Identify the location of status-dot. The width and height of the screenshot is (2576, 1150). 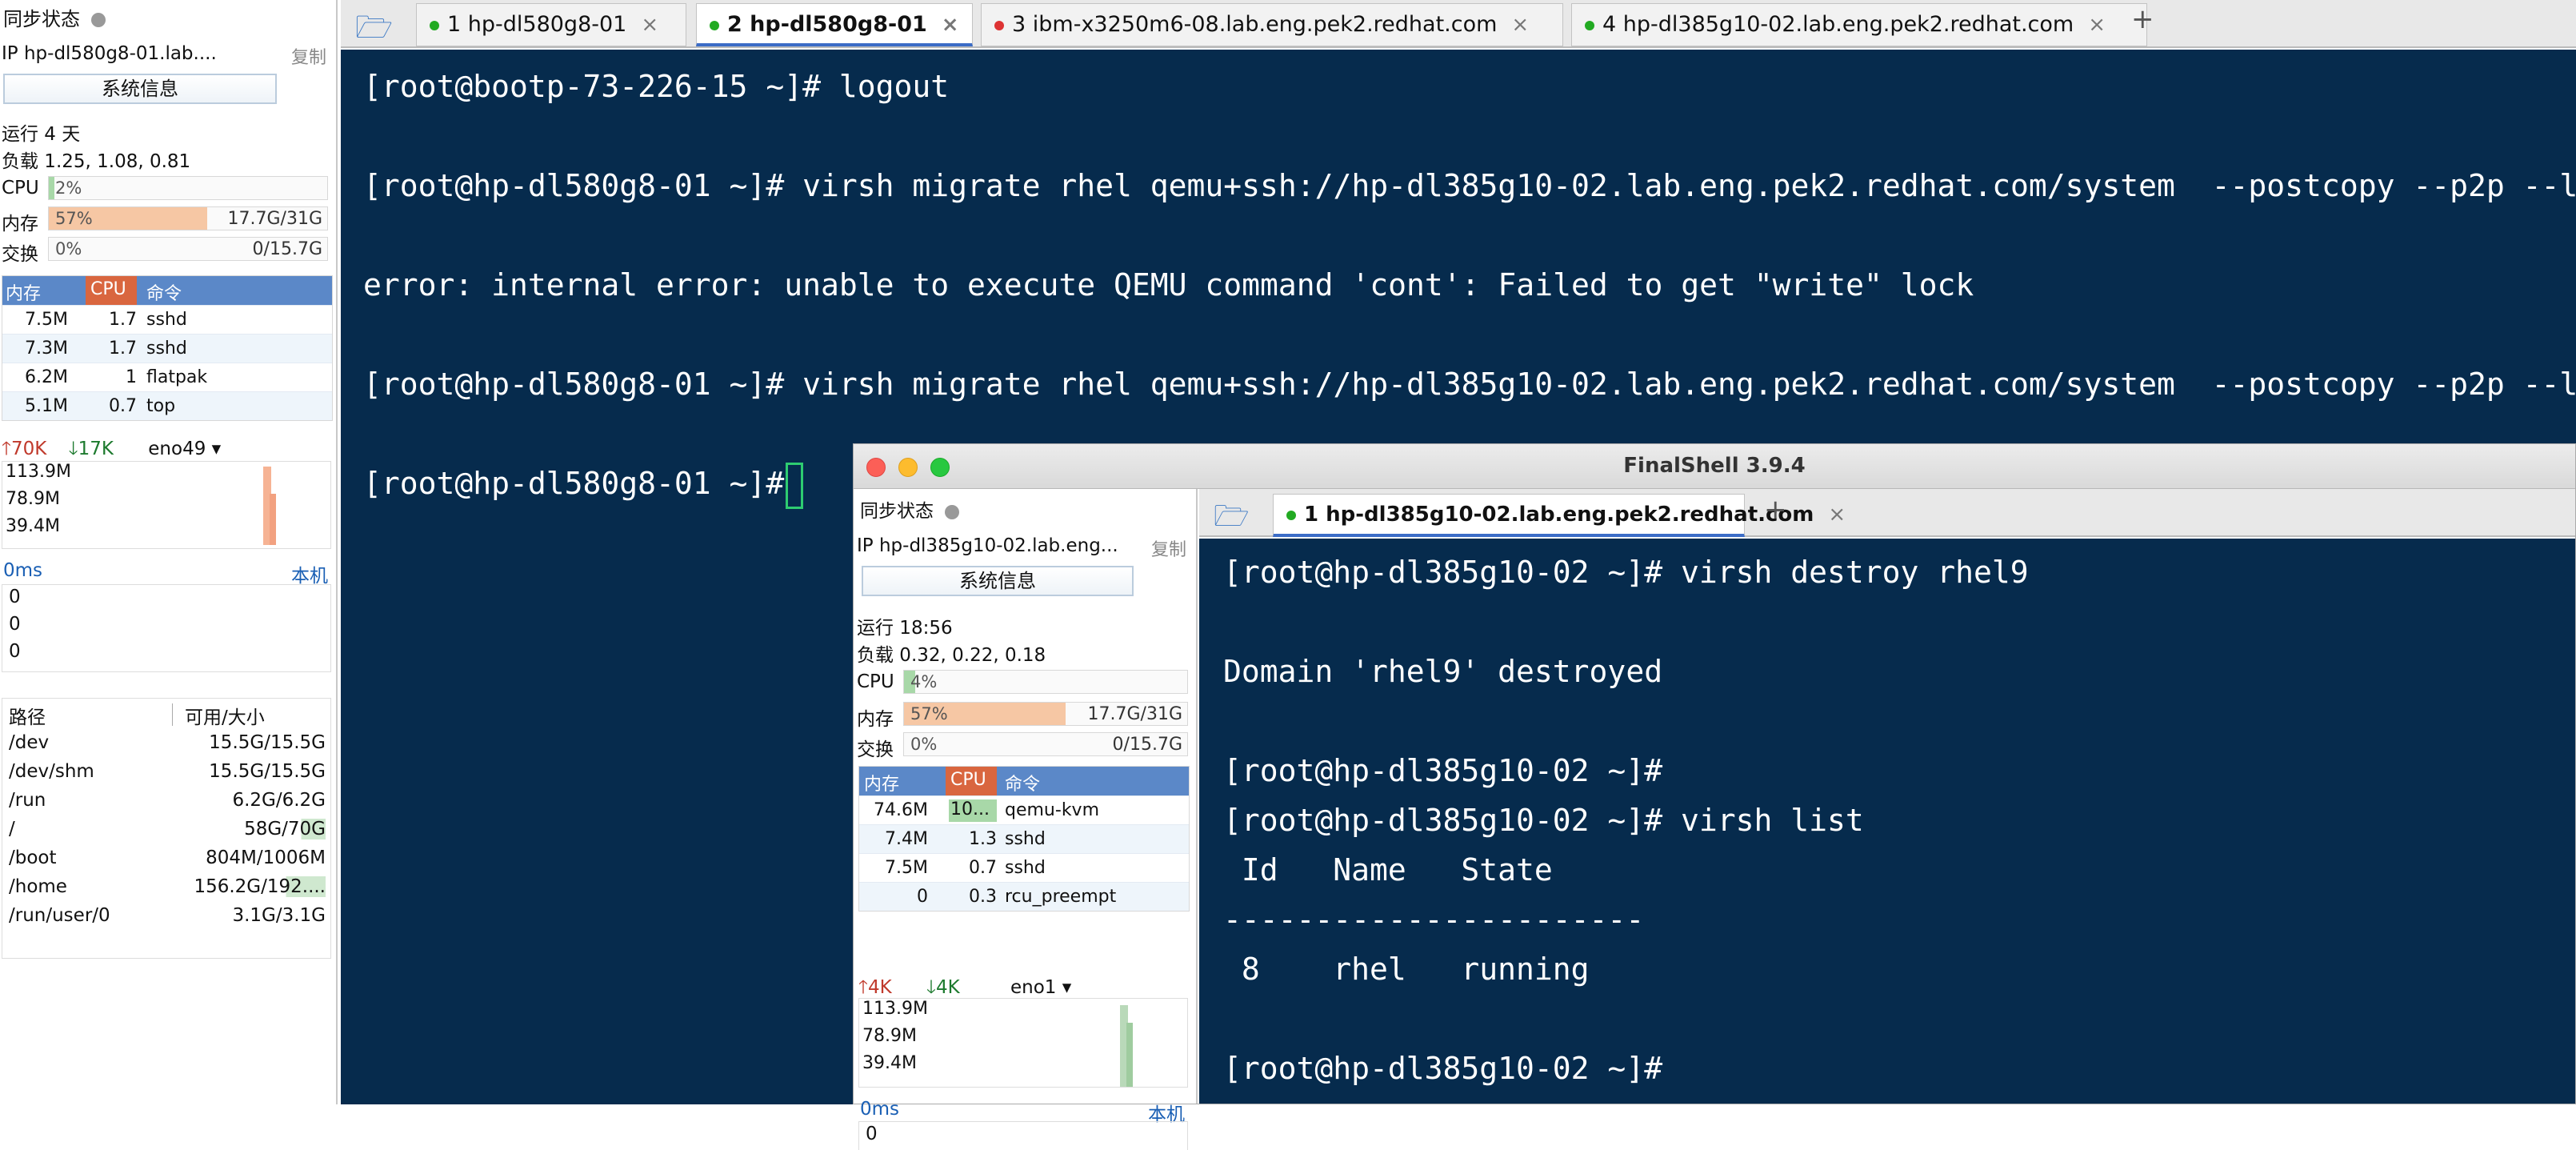
(714, 25).